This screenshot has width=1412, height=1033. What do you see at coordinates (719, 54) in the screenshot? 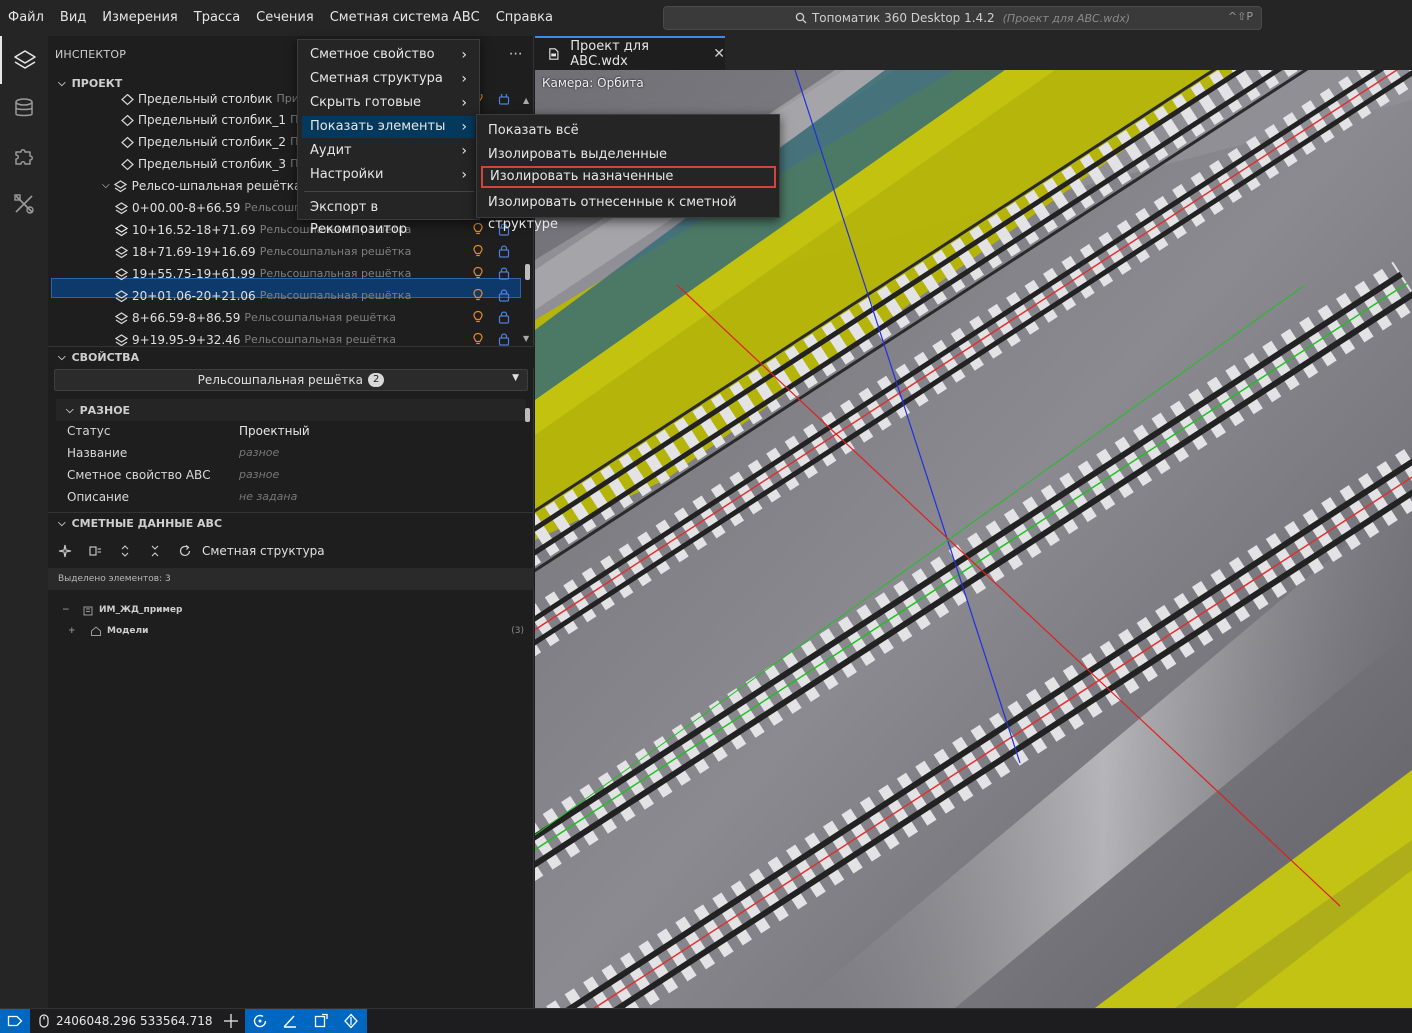
I see `close-icon: ✕` at bounding box center [719, 54].